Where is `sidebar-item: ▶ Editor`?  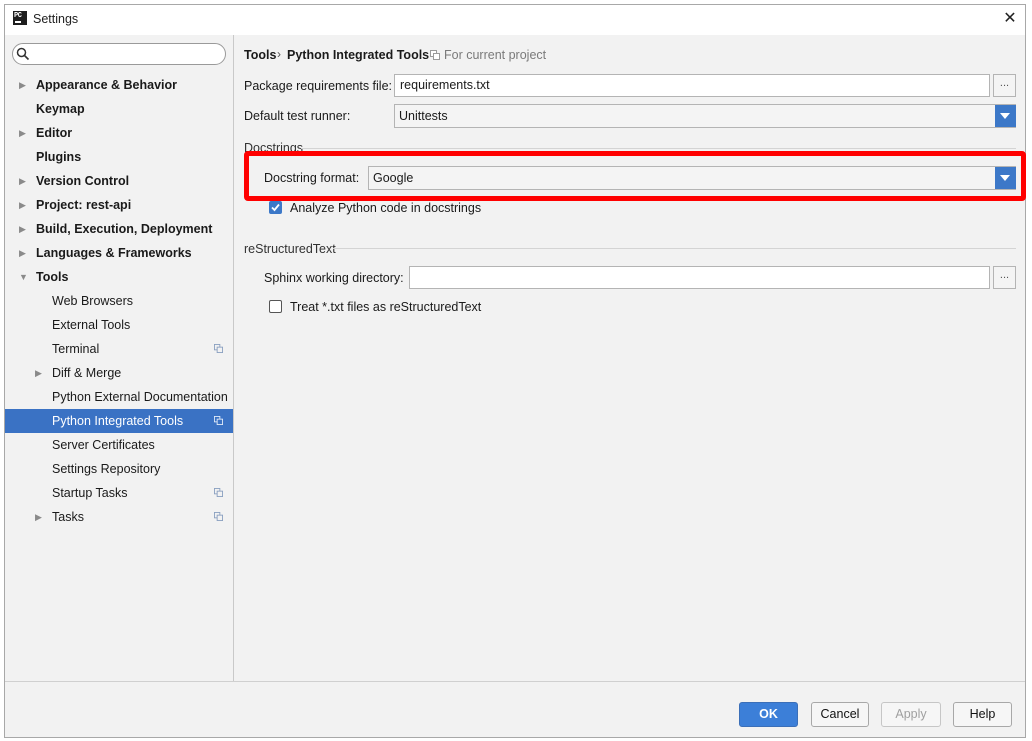
sidebar-item: ▶ Editor is located at coordinates (119, 133).